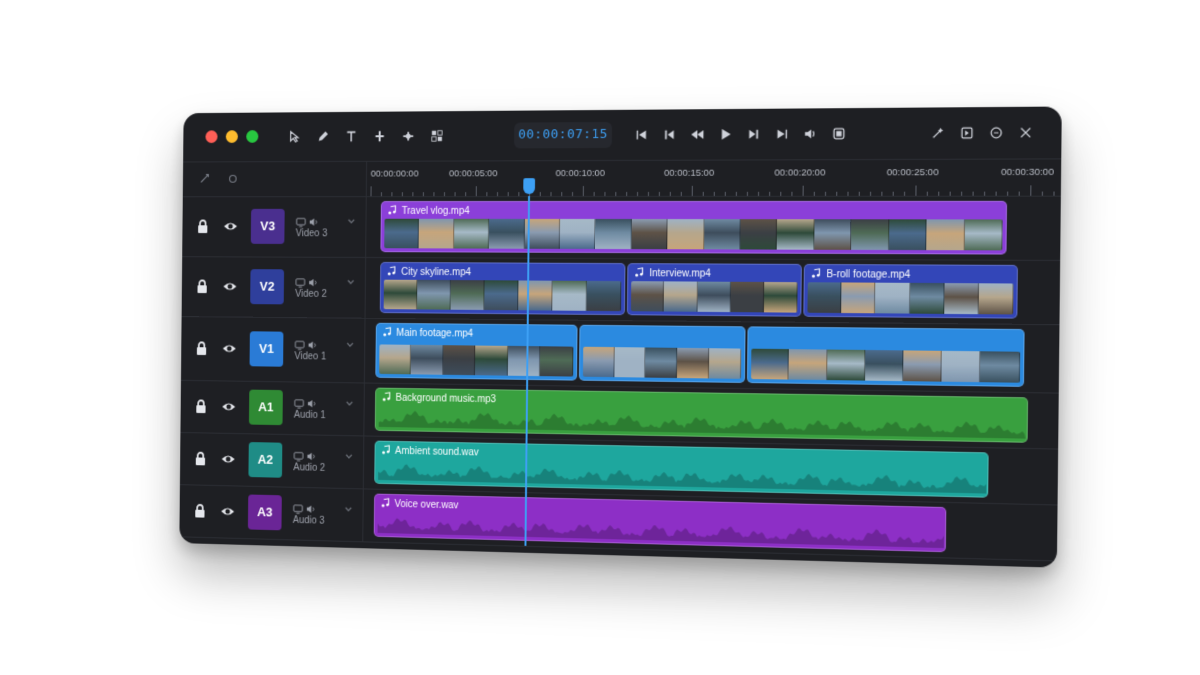 The image size is (1200, 675). Describe the element at coordinates (231, 136) in the screenshot. I see `minimize-window-button` at that location.